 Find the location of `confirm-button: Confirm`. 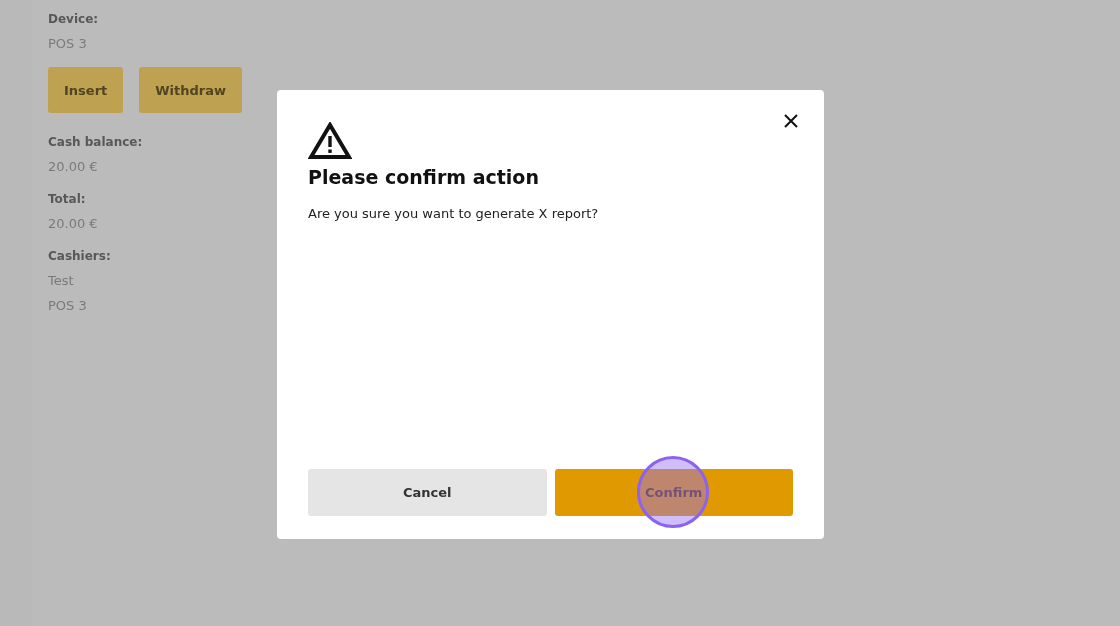

confirm-button: Confirm is located at coordinates (673, 492).